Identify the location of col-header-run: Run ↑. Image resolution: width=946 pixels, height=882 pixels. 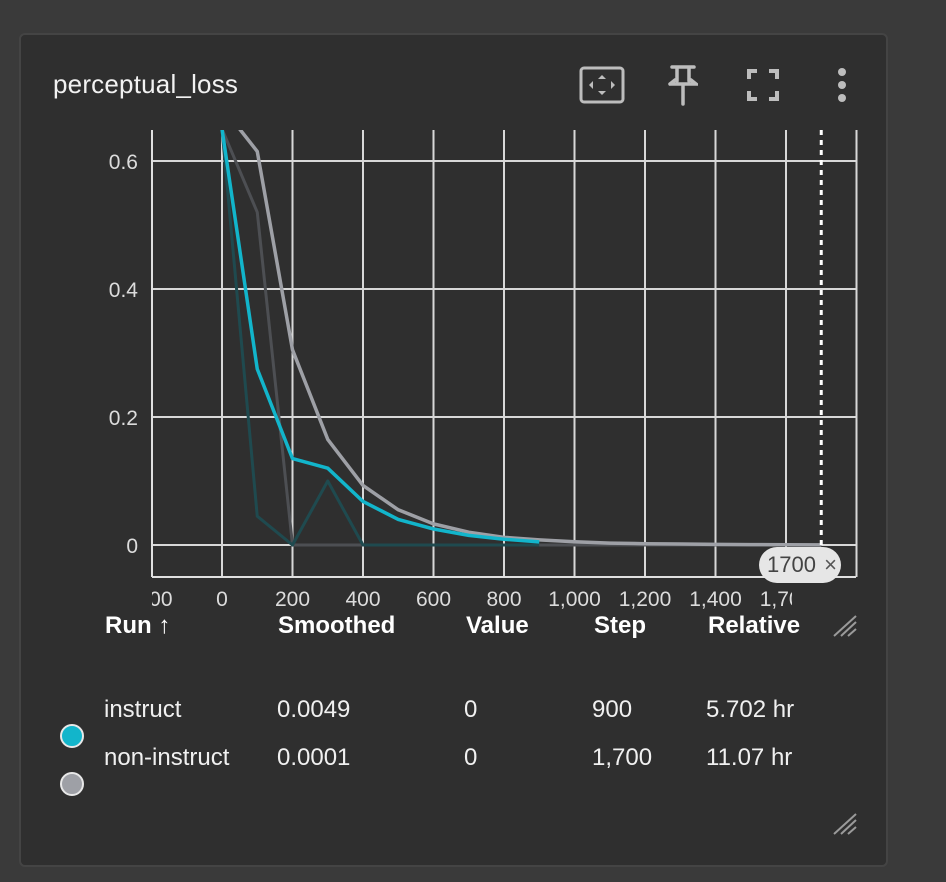
(137, 626).